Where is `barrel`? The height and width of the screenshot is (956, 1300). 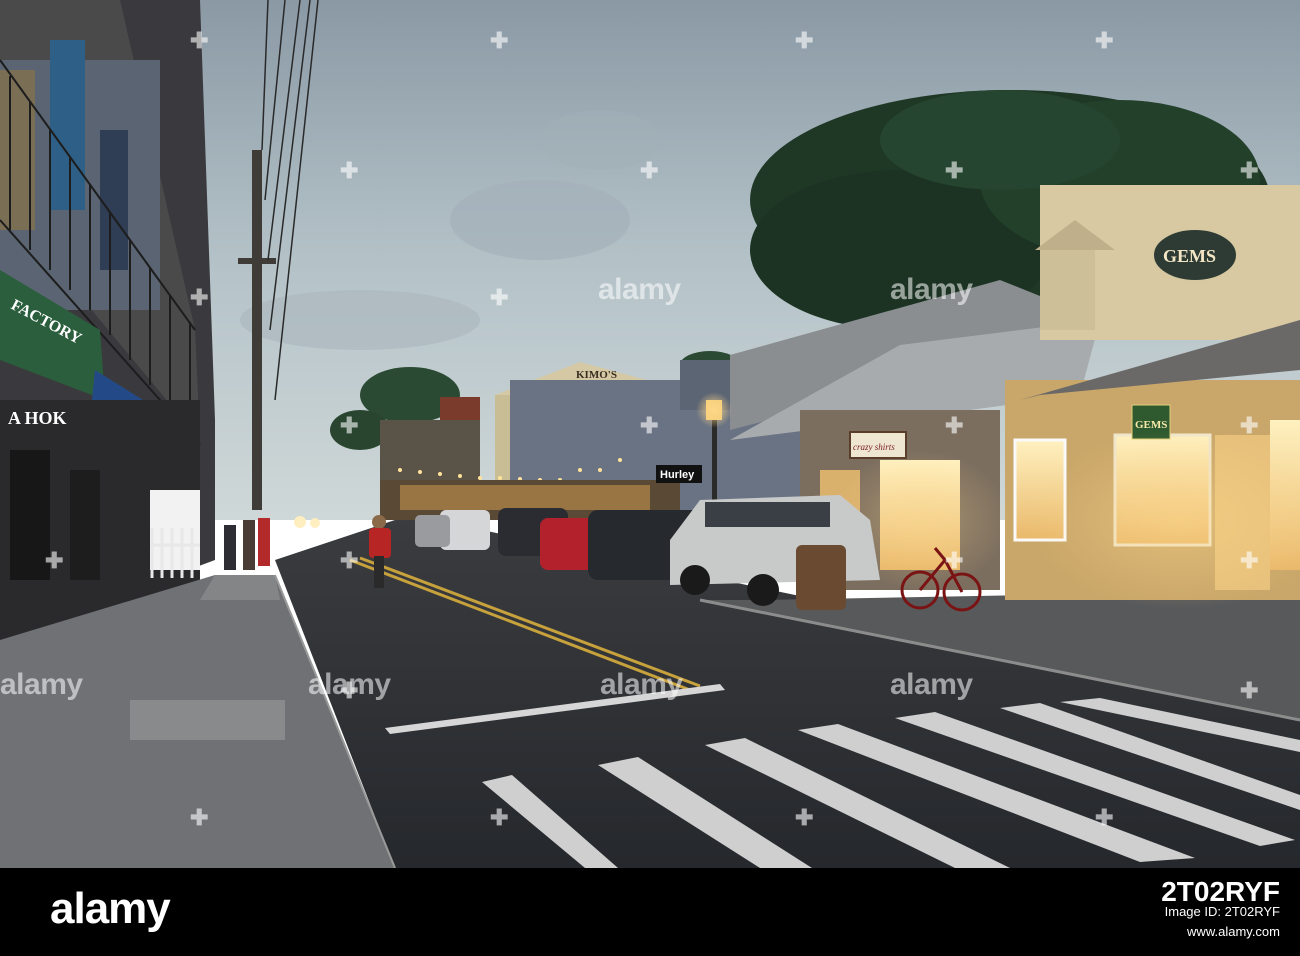
barrel is located at coordinates (821, 577).